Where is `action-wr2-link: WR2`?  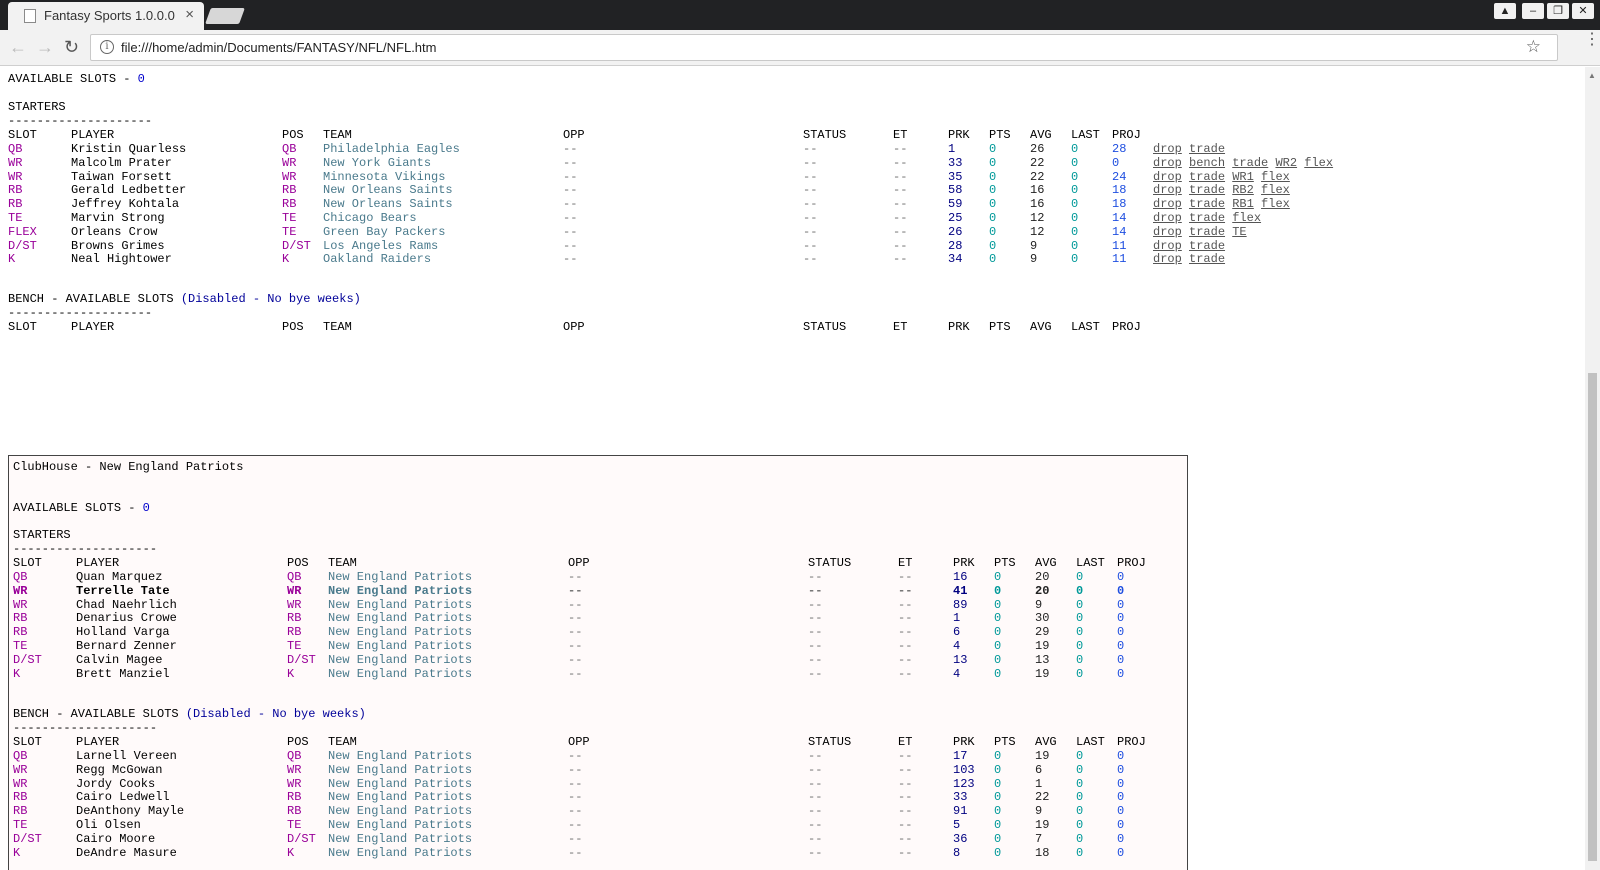
action-wr2-link: WR2 is located at coordinates (1286, 163).